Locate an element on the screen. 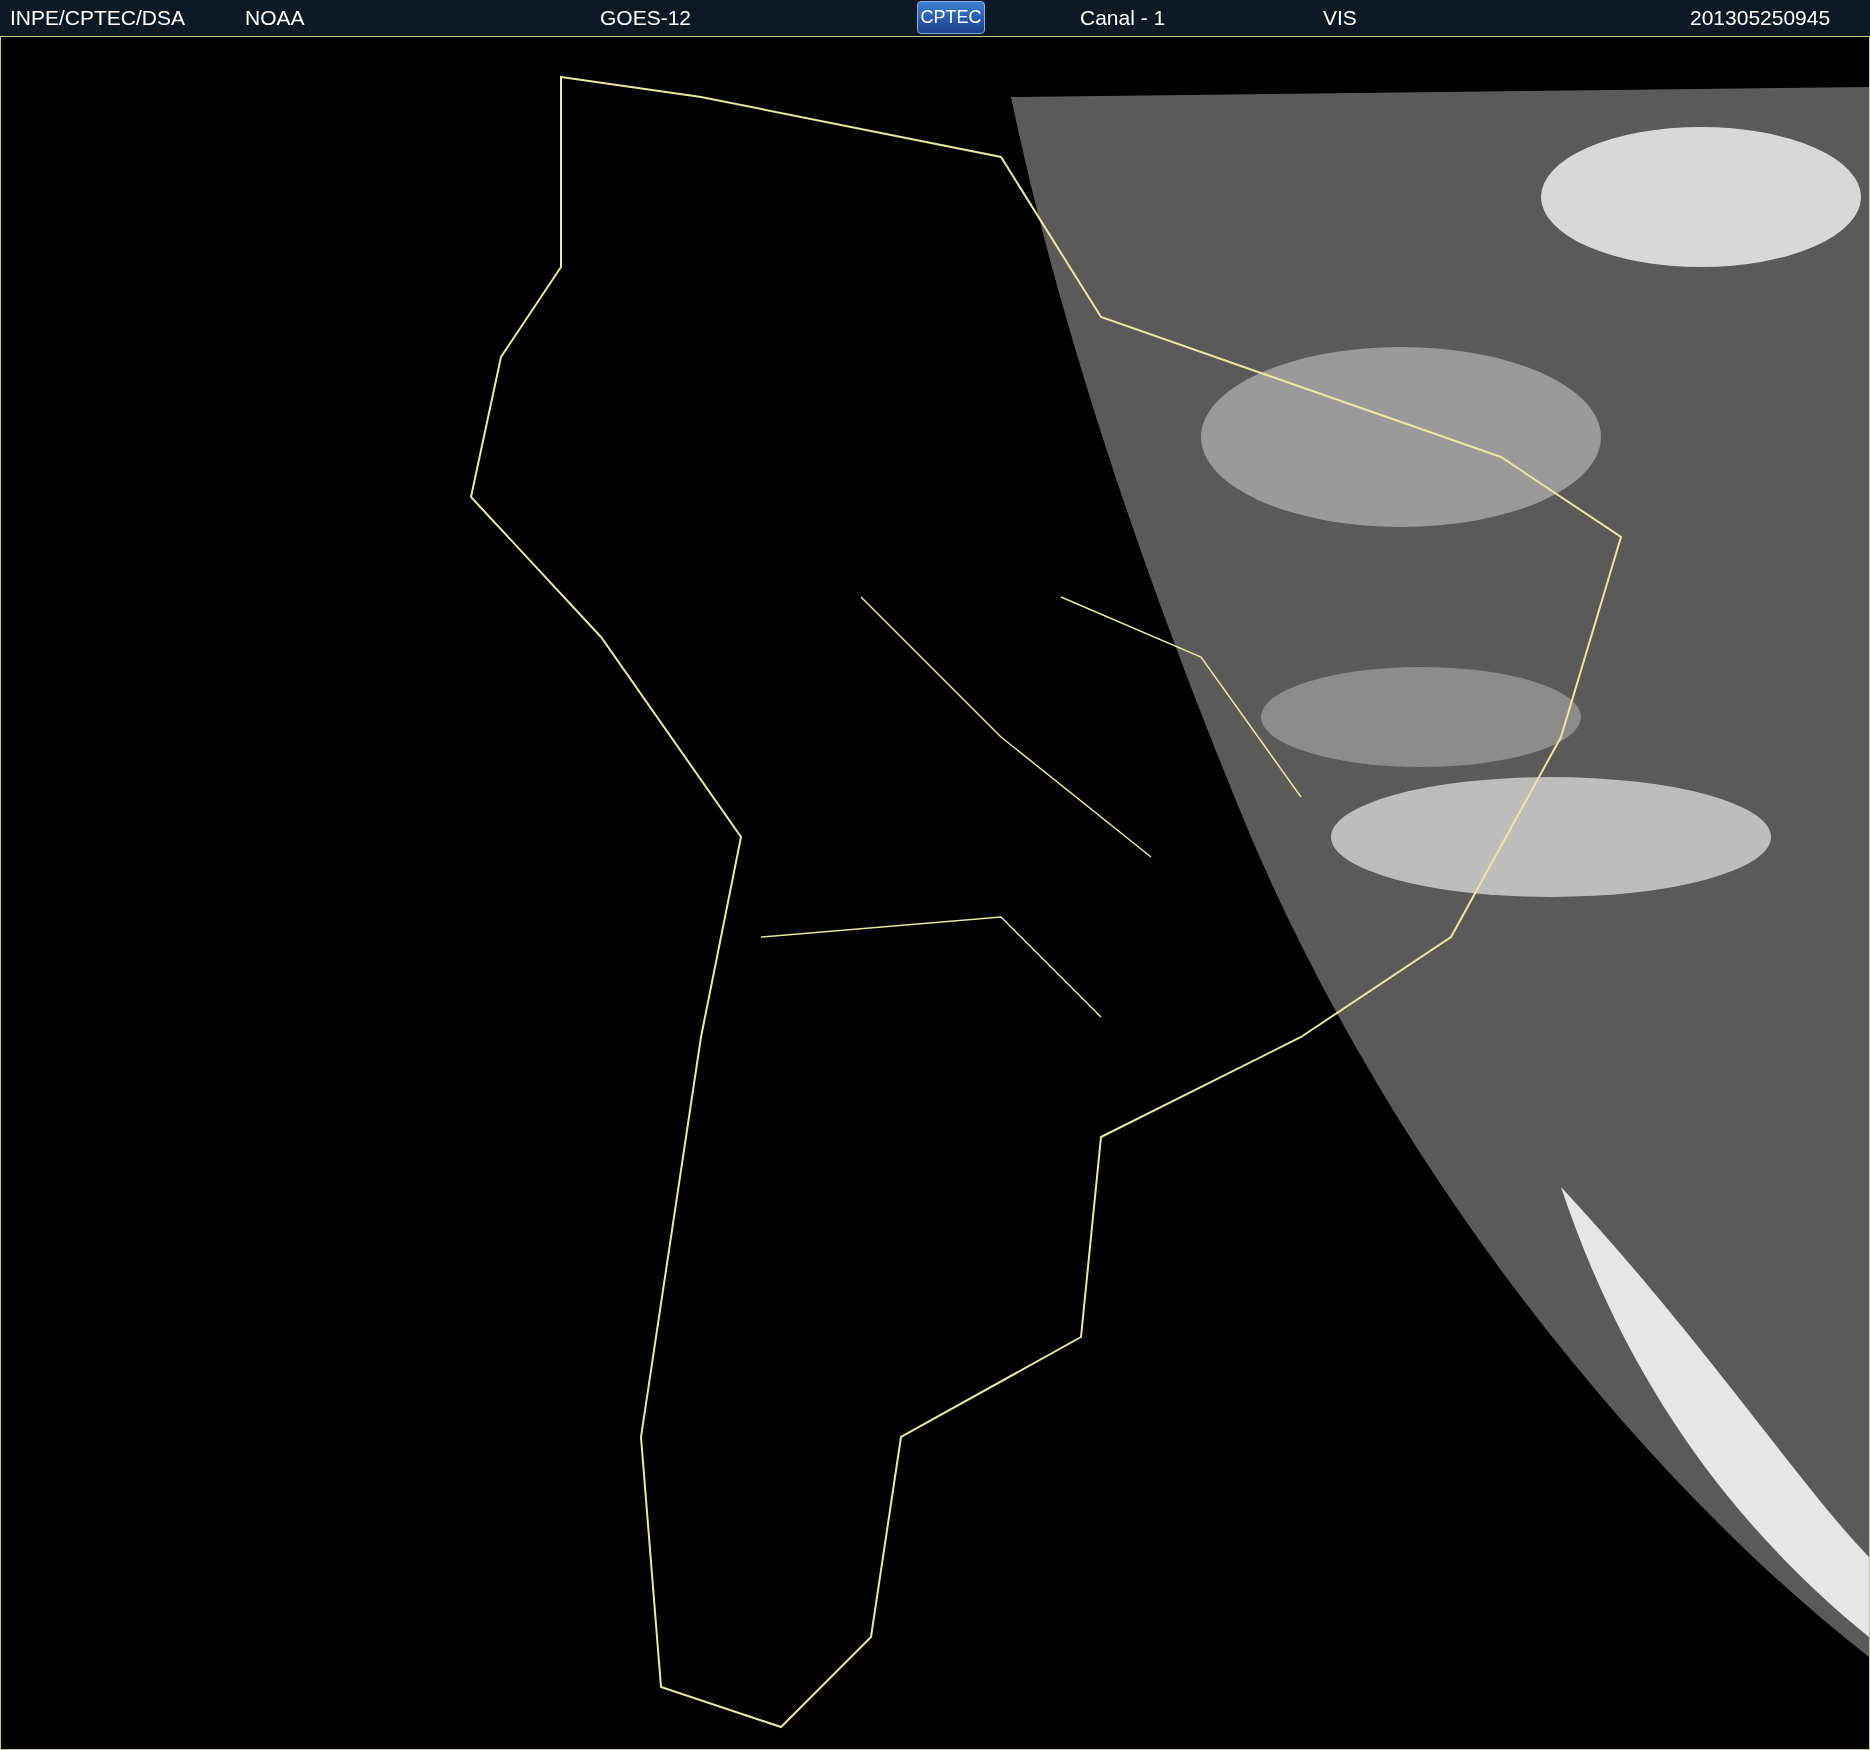  cptec-logo: CPTEC is located at coordinates (951, 17).